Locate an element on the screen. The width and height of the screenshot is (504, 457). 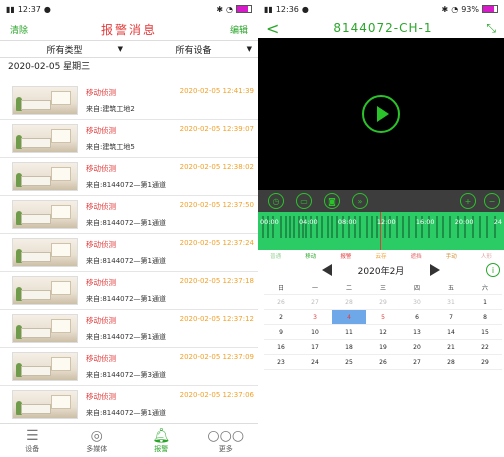
nav-label: 多媒体 is located at coordinates (97, 449).